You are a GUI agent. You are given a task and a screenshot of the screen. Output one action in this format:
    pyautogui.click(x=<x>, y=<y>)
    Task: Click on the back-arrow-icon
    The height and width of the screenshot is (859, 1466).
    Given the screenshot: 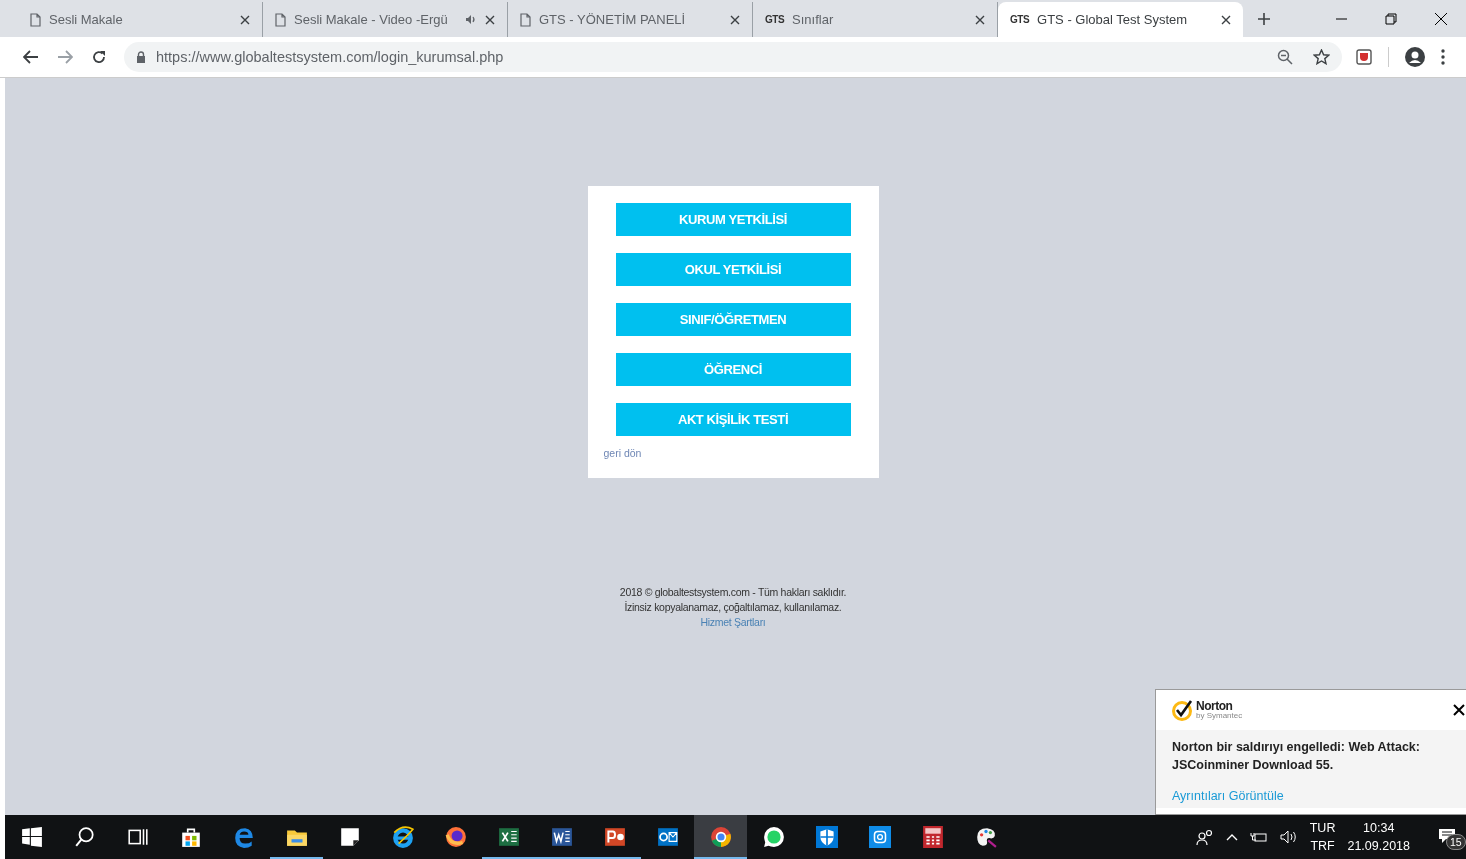 What is the action you would take?
    pyautogui.click(x=31, y=57)
    